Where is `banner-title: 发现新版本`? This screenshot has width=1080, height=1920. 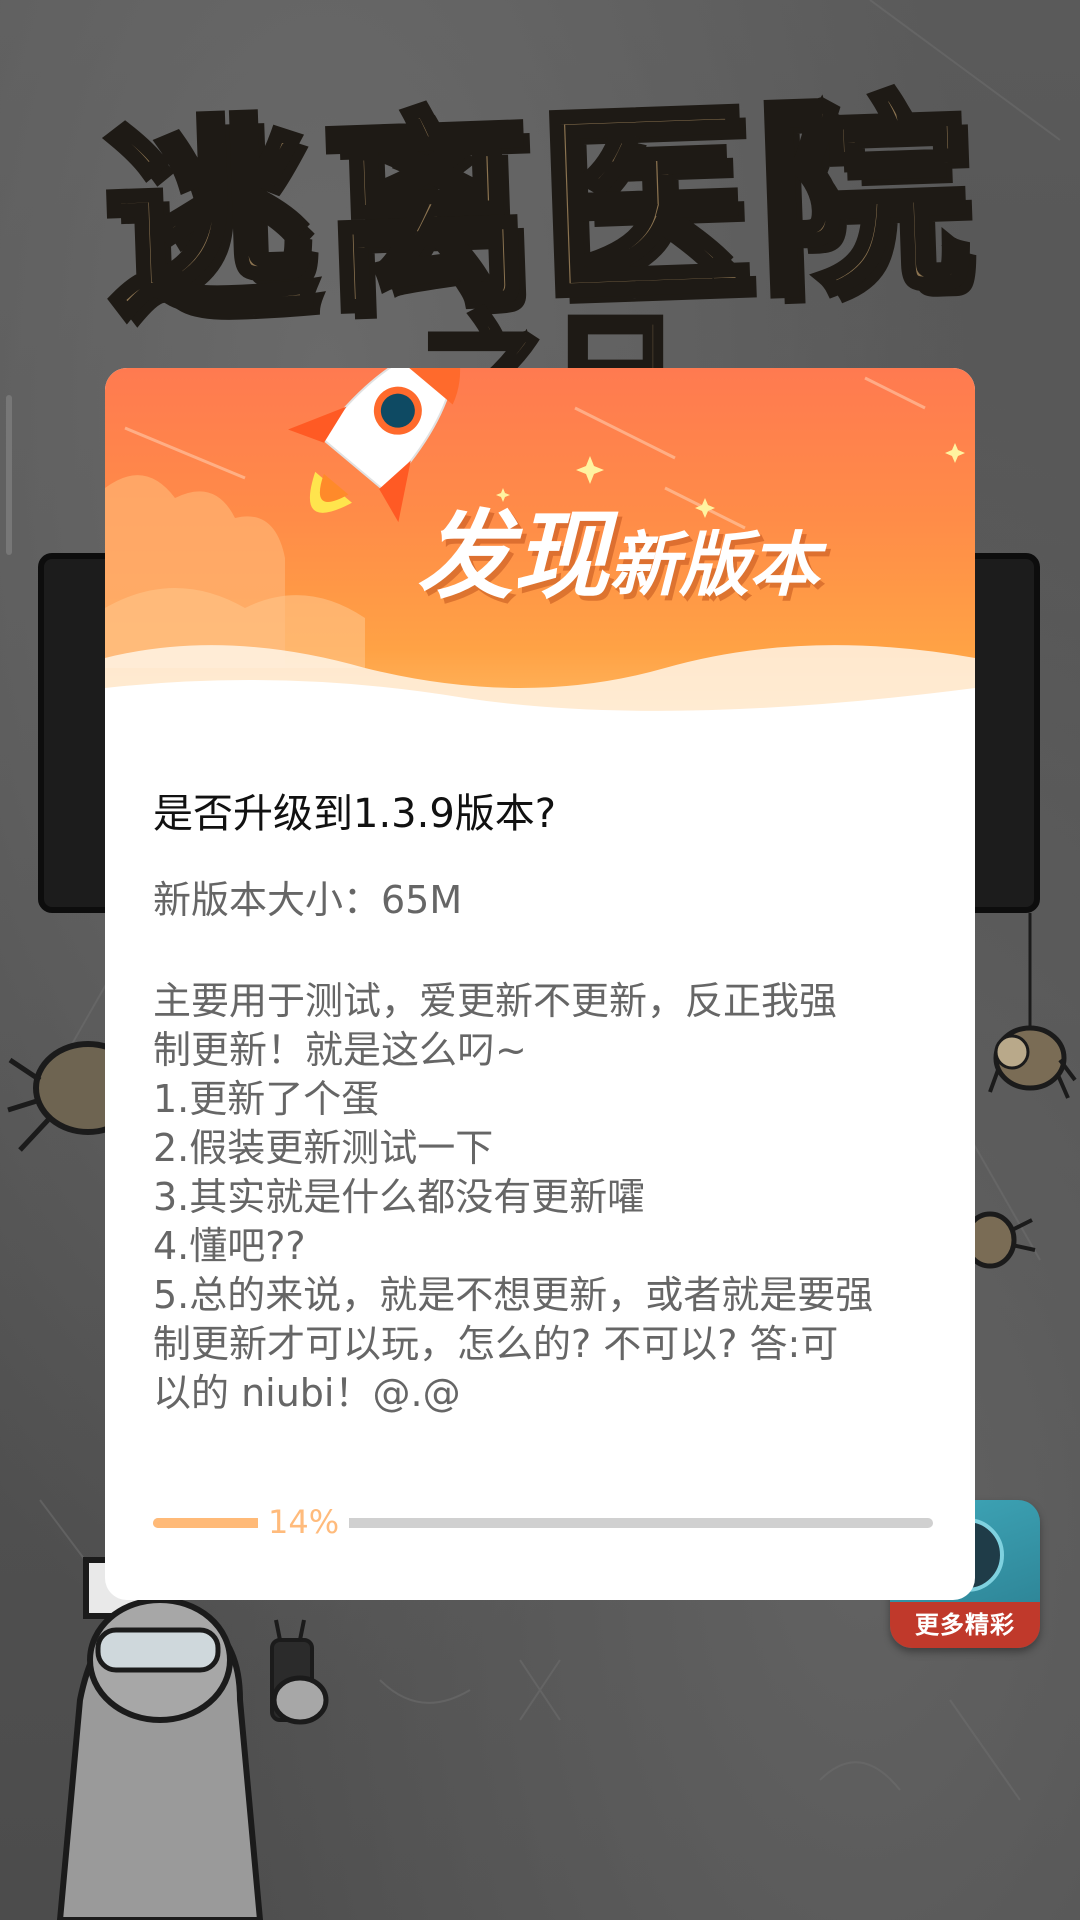
banner-title: 发现新版本 is located at coordinates (696, 556).